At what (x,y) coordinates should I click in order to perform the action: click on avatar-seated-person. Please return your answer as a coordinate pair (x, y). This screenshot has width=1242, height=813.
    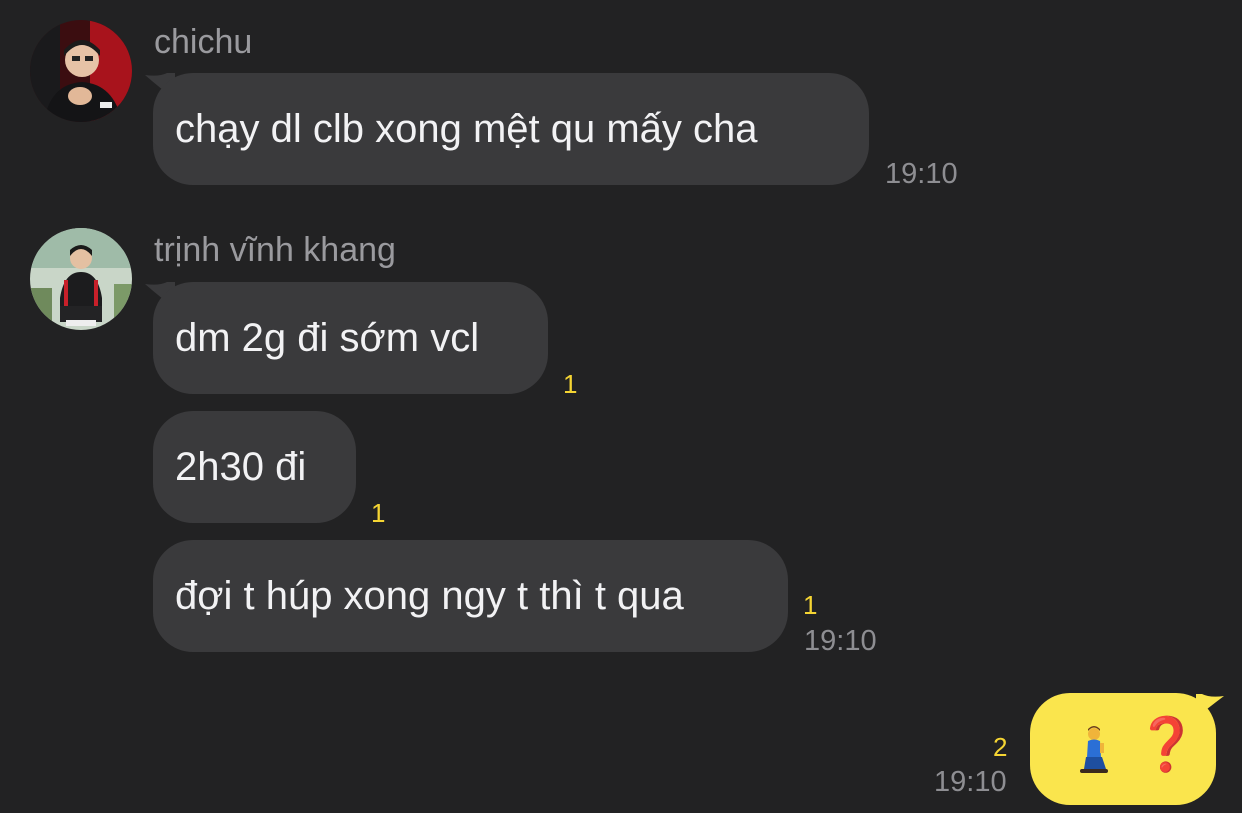
    Looking at the image, I should click on (81, 279).